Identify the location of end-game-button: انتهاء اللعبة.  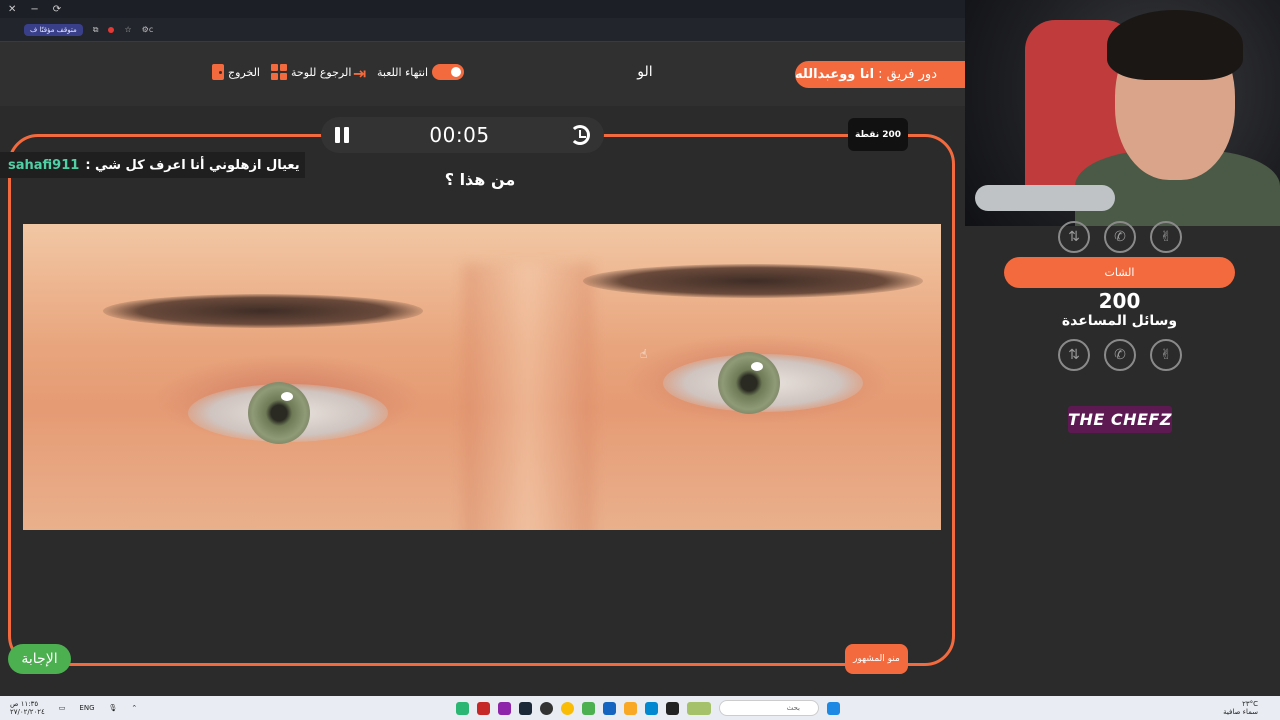
(421, 72).